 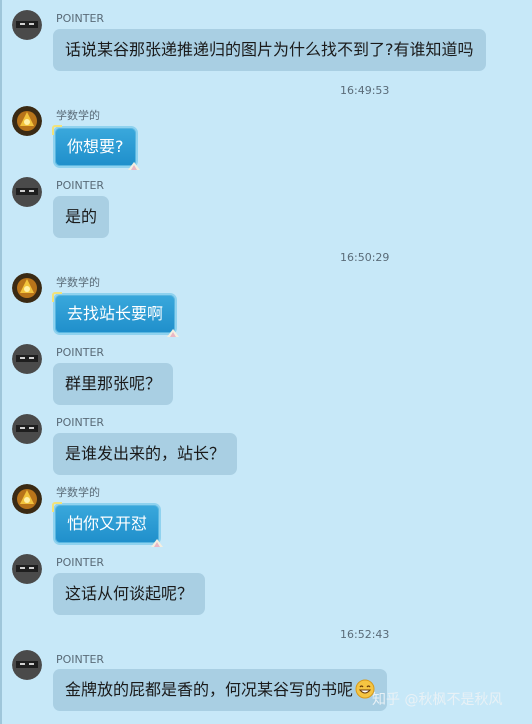 I want to click on message-bubble: 这话从何谈起呢？, so click(x=129, y=594).